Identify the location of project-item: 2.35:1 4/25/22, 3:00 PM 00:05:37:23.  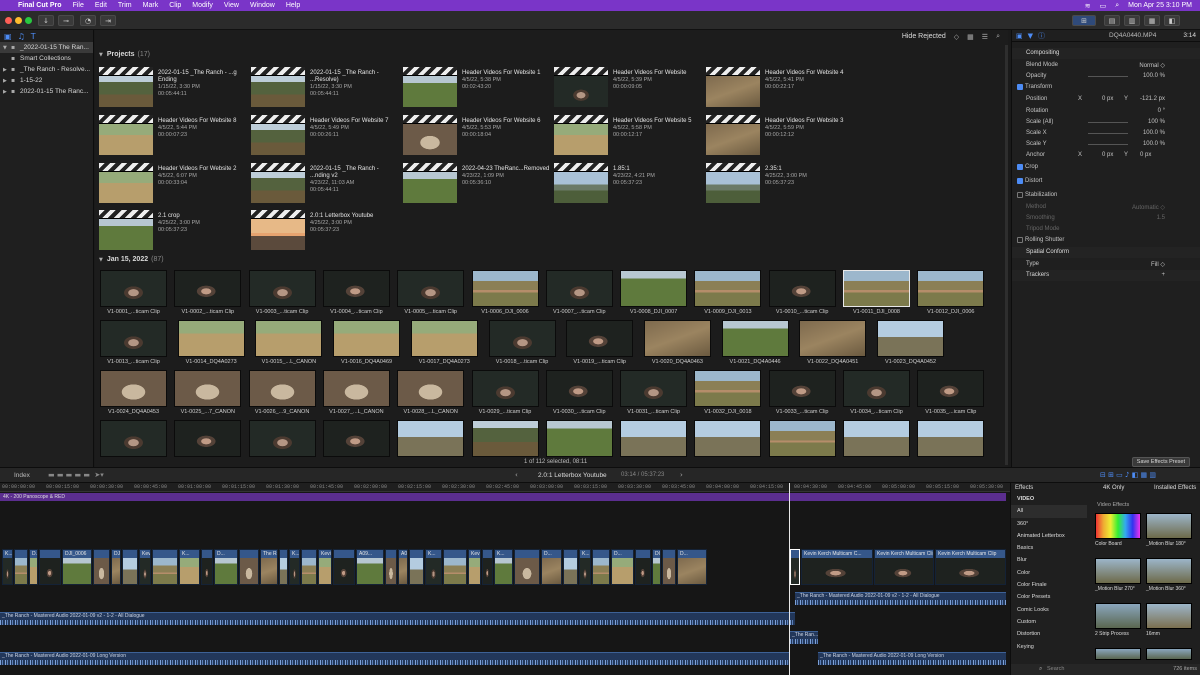
(781, 185).